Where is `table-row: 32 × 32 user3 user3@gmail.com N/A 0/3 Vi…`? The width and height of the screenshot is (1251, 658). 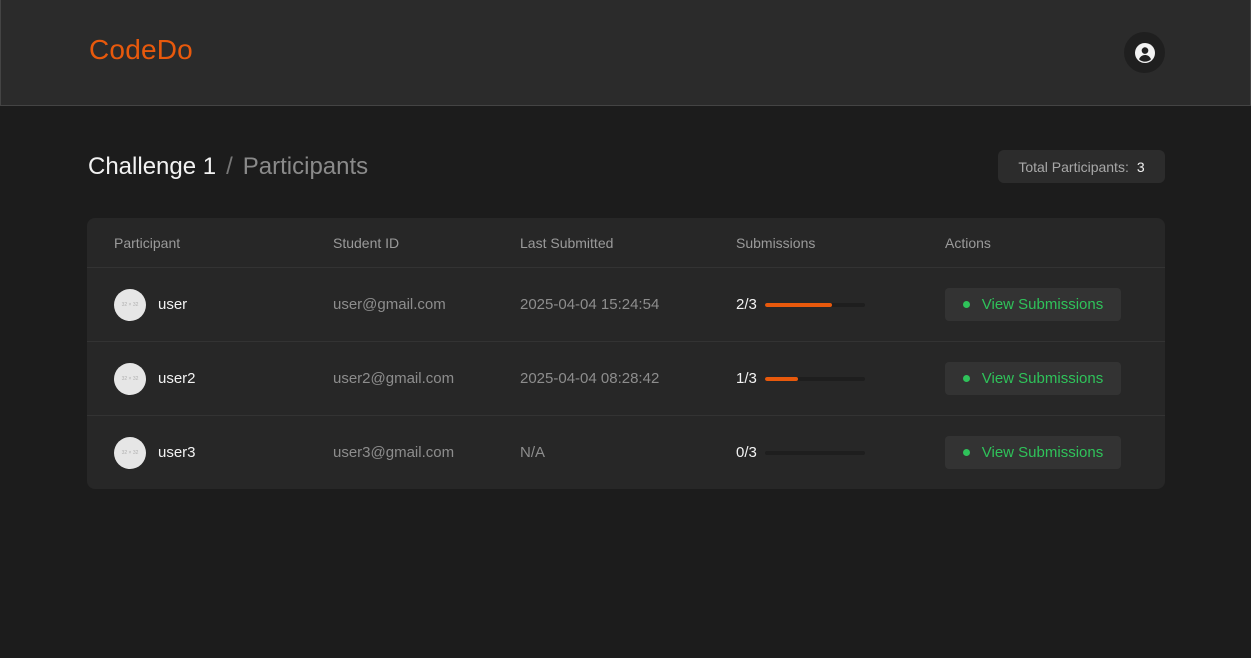
table-row: 32 × 32 user3 user3@gmail.com N/A 0/3 Vi… is located at coordinates (626, 452).